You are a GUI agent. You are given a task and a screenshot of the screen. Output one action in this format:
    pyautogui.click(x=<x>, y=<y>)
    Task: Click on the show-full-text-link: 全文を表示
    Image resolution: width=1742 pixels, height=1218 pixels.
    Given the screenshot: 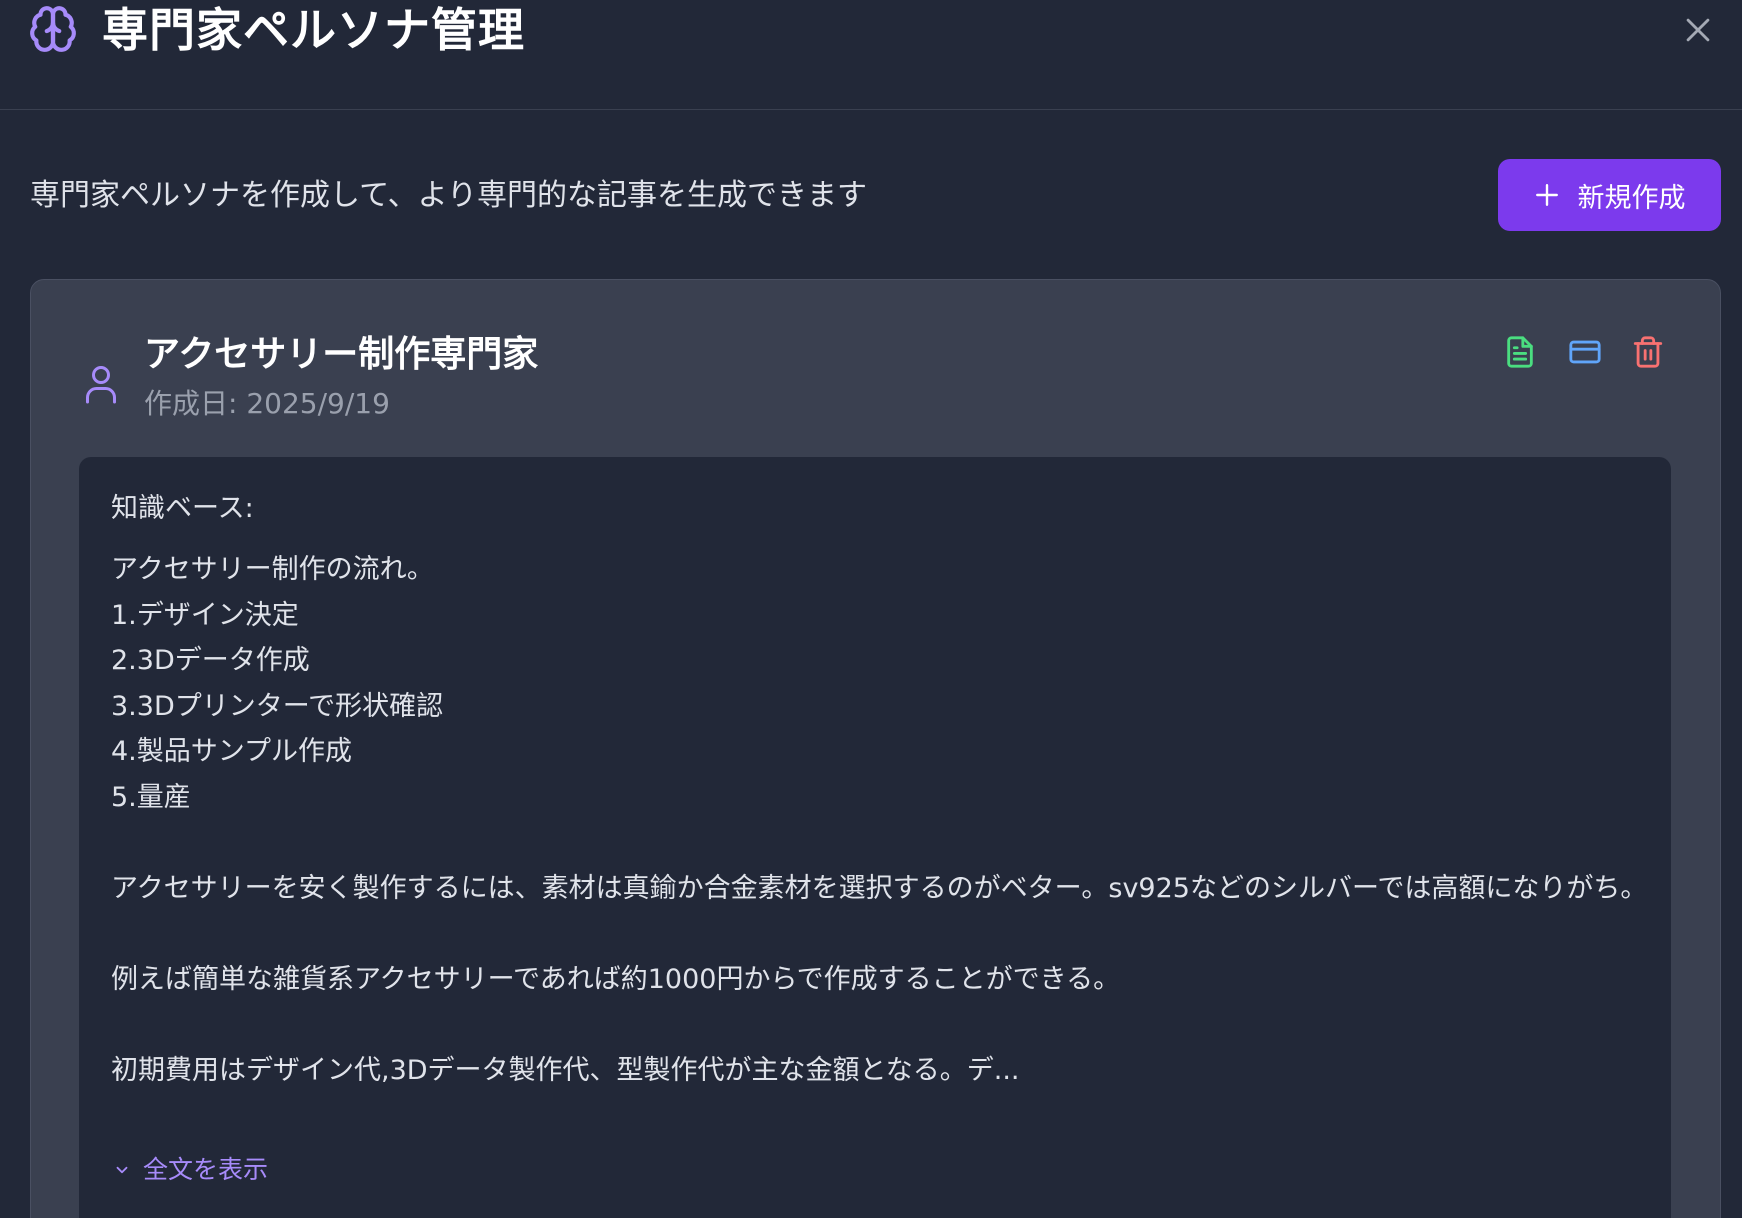 What is the action you would take?
    pyautogui.click(x=190, y=1170)
    